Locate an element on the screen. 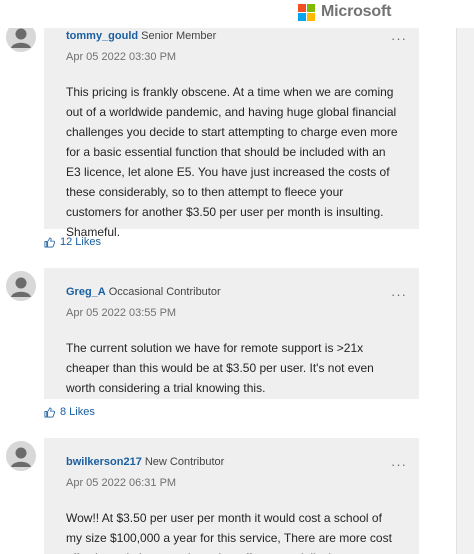  post-header: tommy_gould Senior Member is located at coordinates (141, 36).